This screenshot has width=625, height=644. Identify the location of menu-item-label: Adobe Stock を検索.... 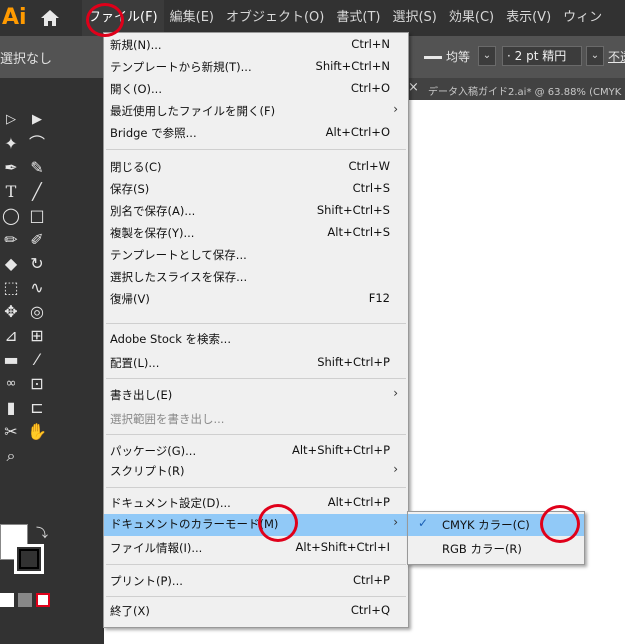
(170, 339).